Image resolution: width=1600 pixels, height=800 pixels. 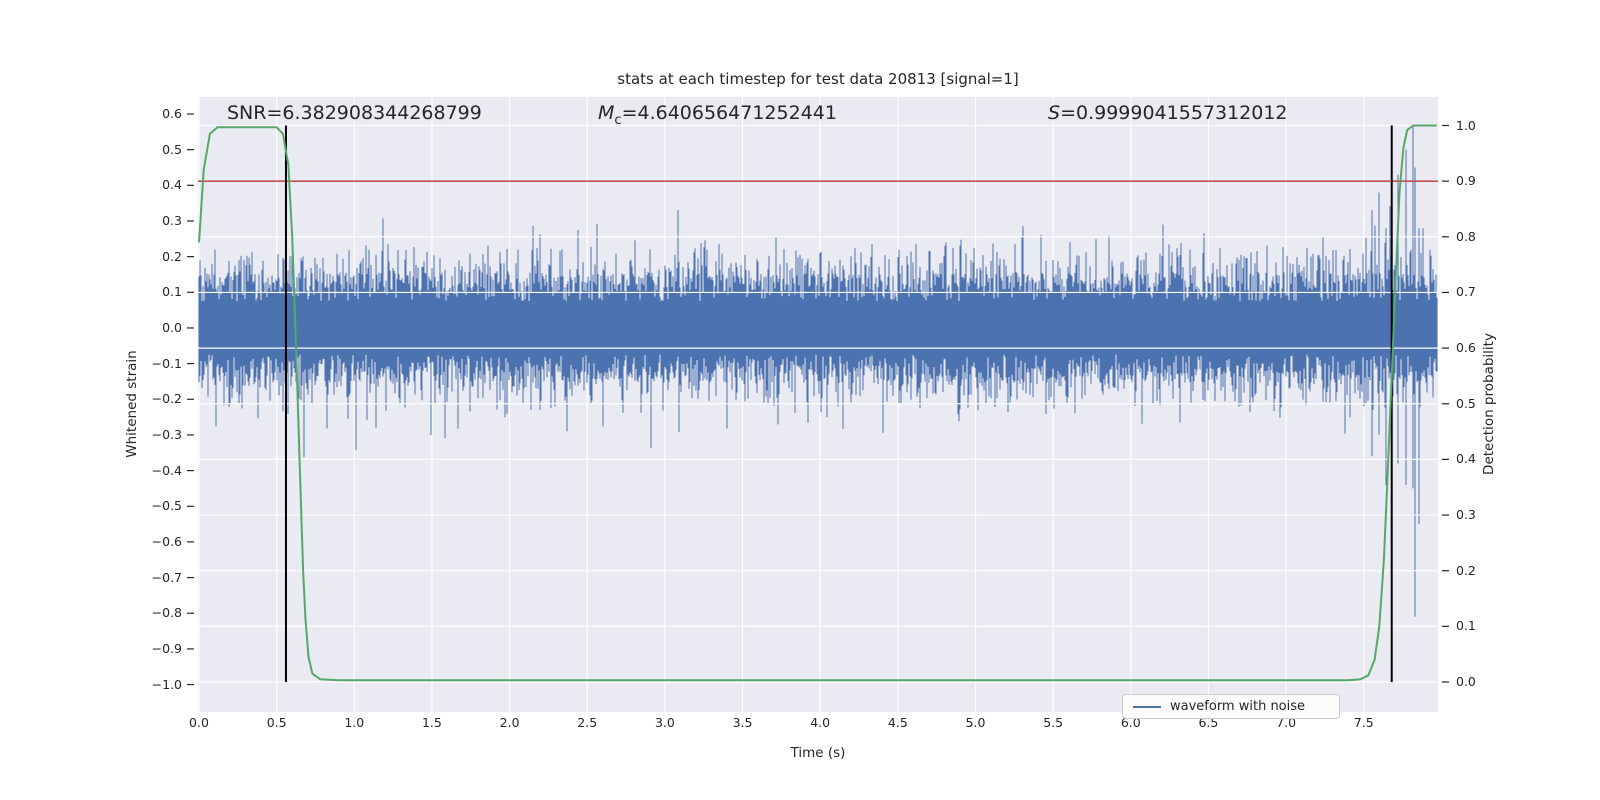 I want to click on x-tick-label: 4.0, so click(x=820, y=722).